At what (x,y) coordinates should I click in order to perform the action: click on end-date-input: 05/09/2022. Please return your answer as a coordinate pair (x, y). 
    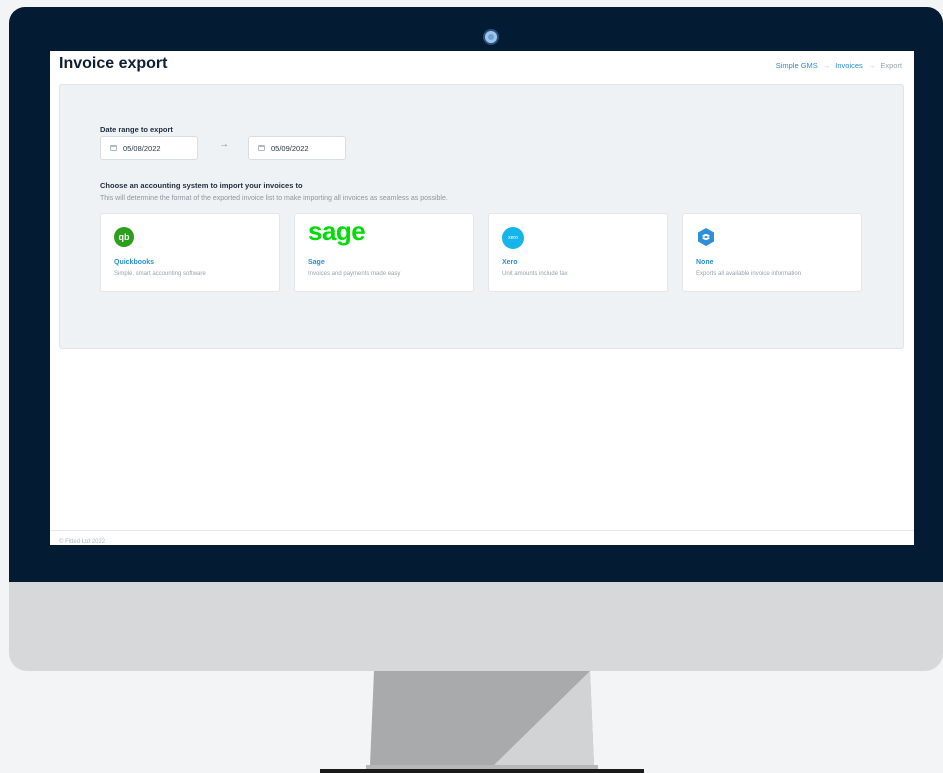
    Looking at the image, I should click on (297, 148).